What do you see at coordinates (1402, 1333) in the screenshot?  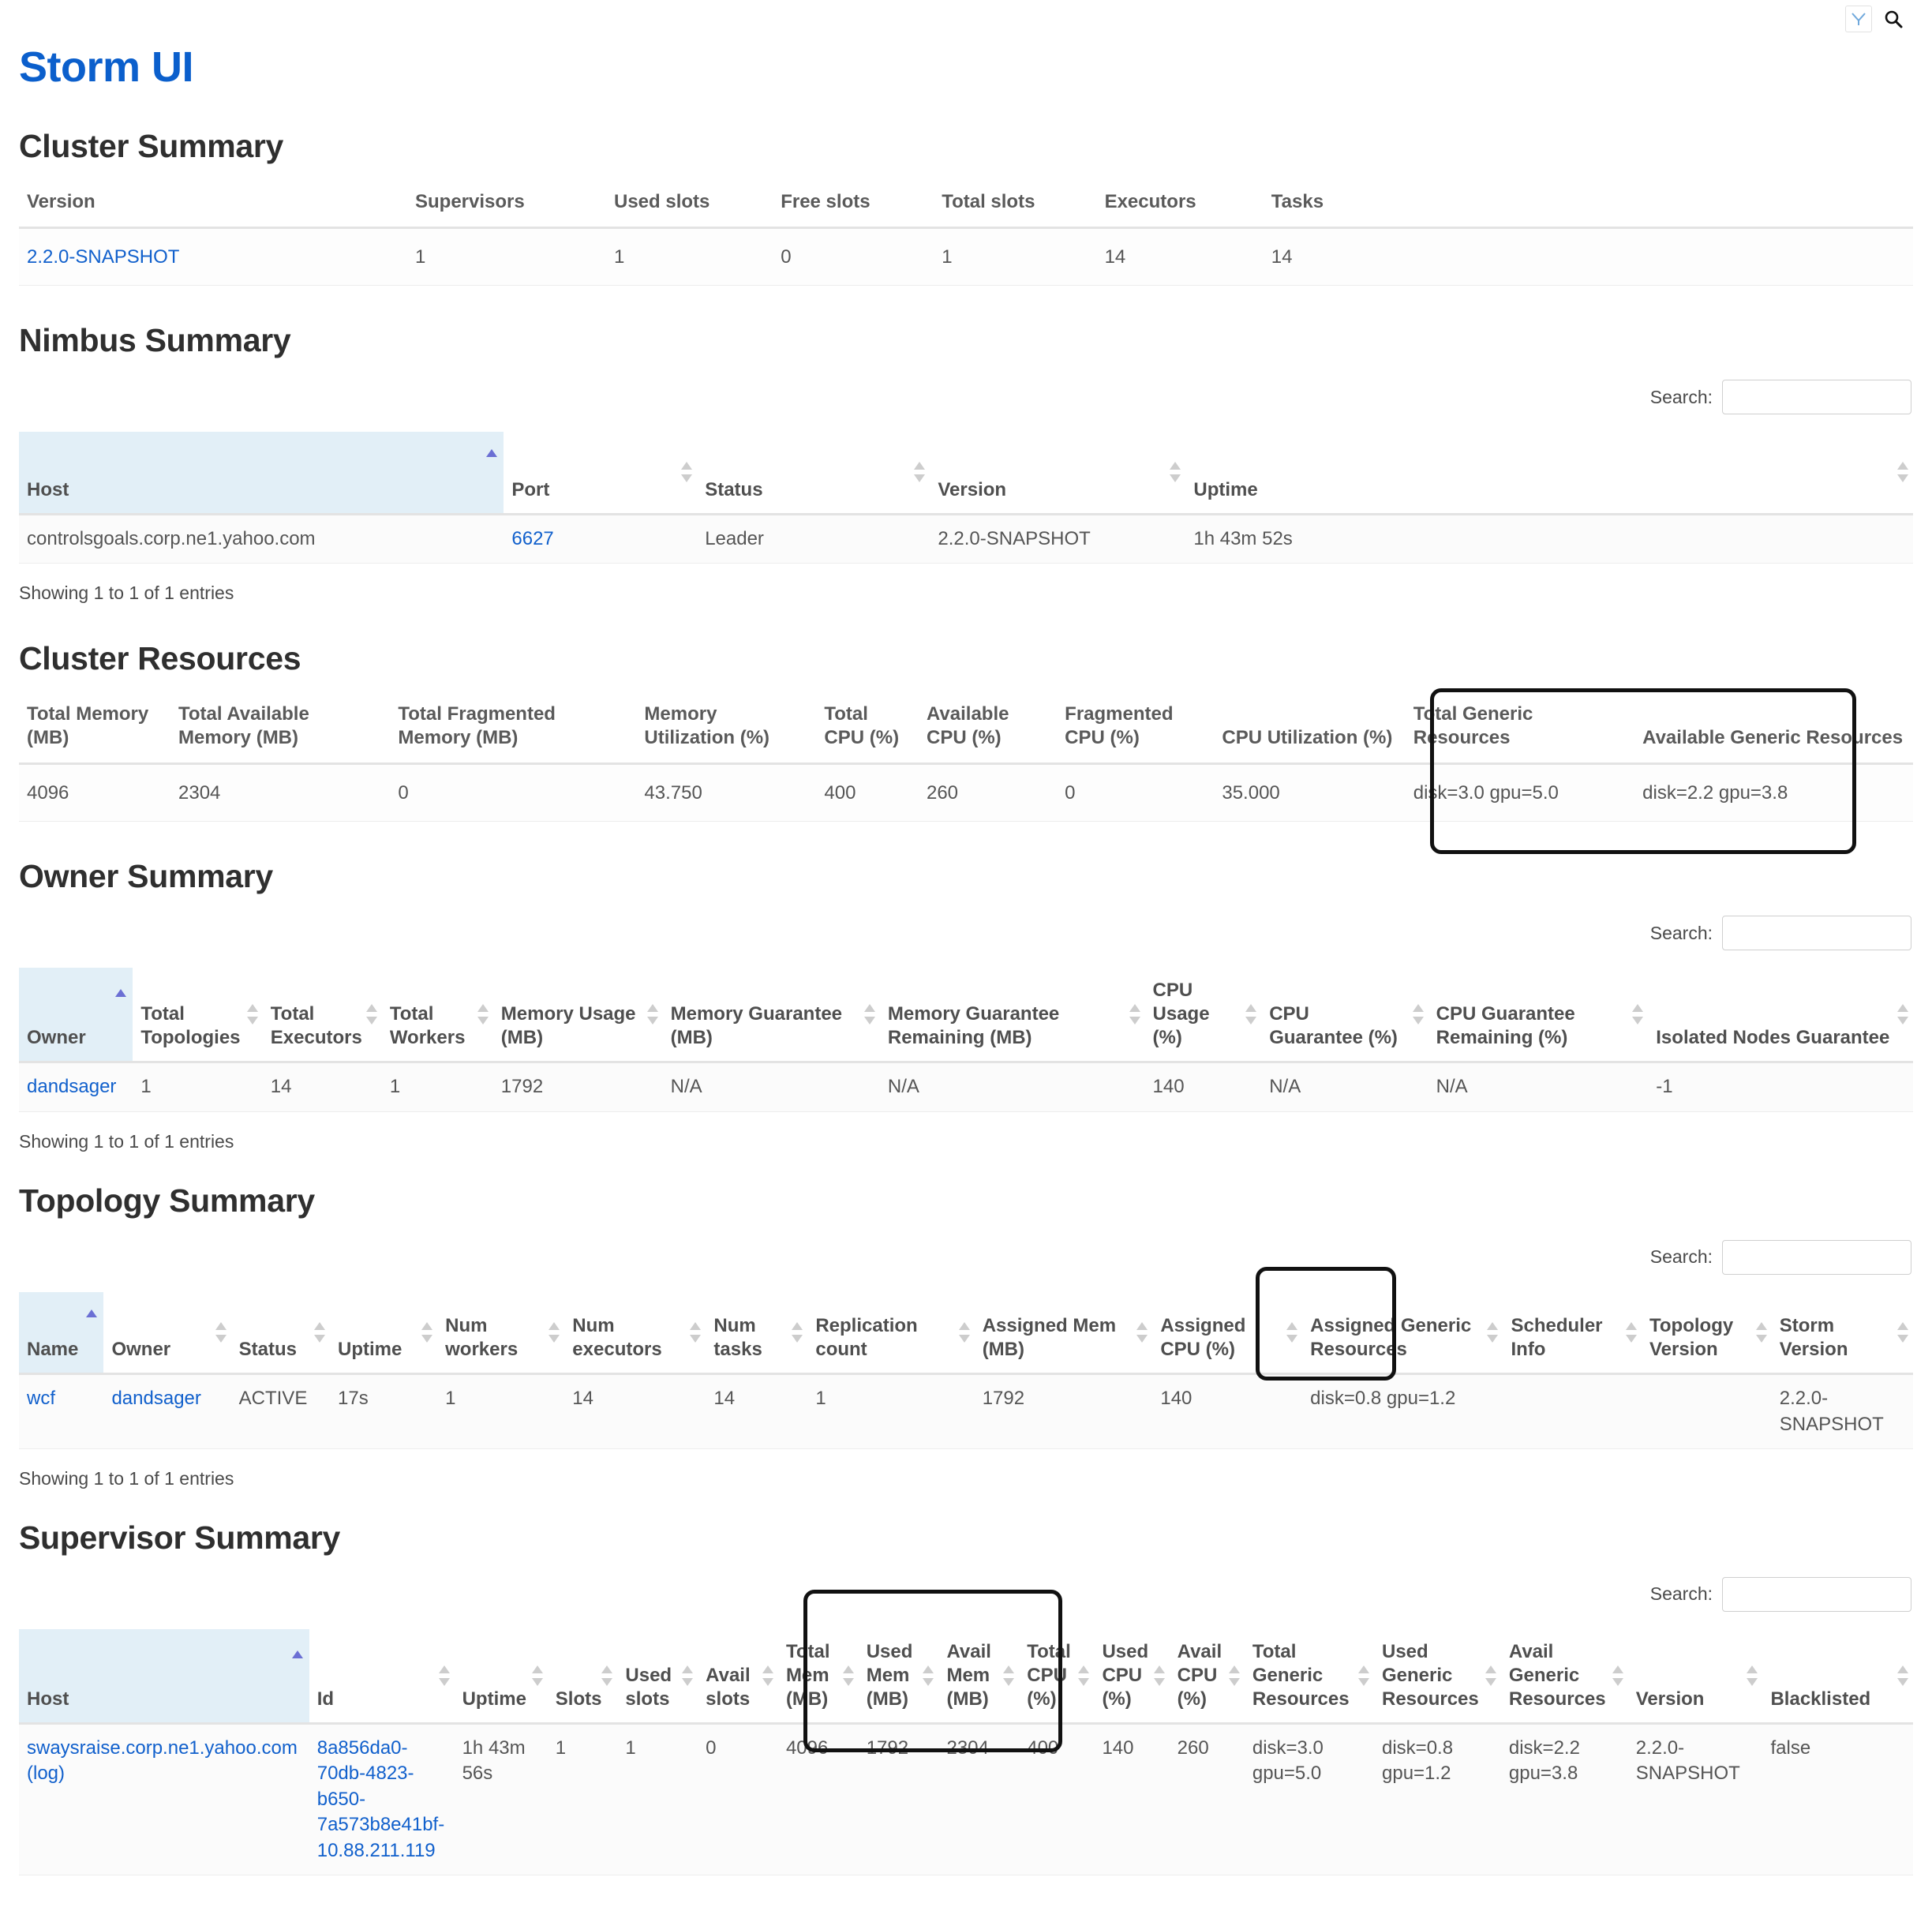 I see `column-header-assigned-generic-resources: Assigned Generic Resources` at bounding box center [1402, 1333].